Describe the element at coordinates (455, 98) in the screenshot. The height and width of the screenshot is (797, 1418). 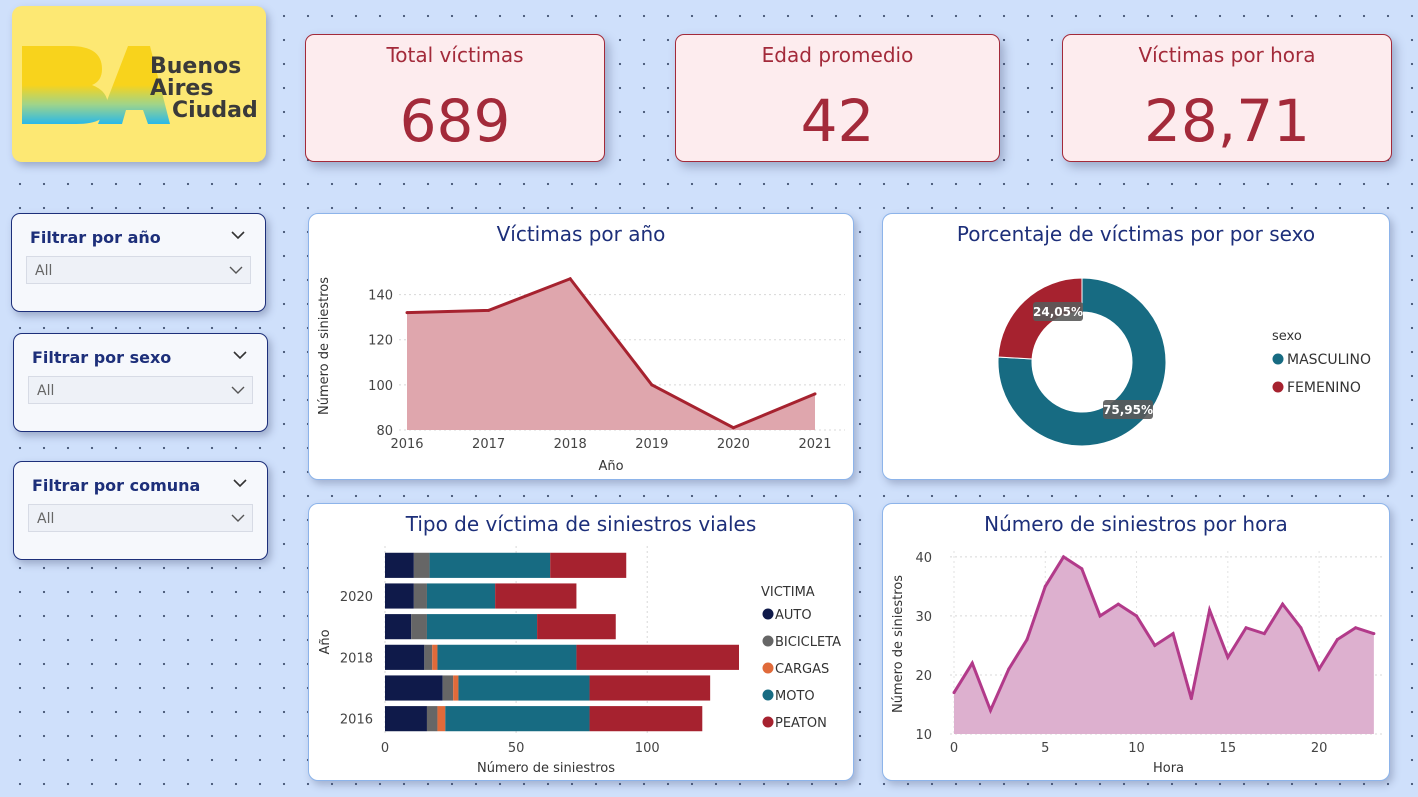
I see `kpi-total-victimas: Total víctimas 689` at that location.